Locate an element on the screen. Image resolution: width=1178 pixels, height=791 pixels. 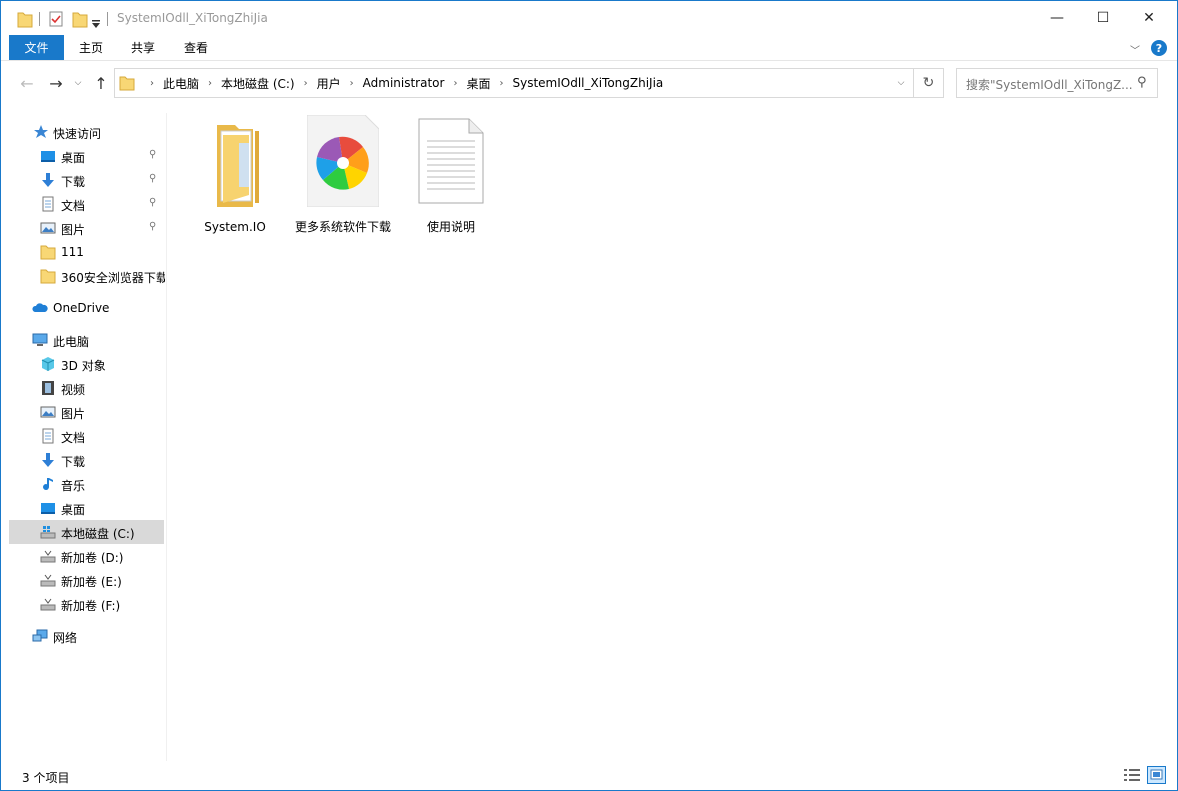
network-icon is located at coordinates (40, 635).